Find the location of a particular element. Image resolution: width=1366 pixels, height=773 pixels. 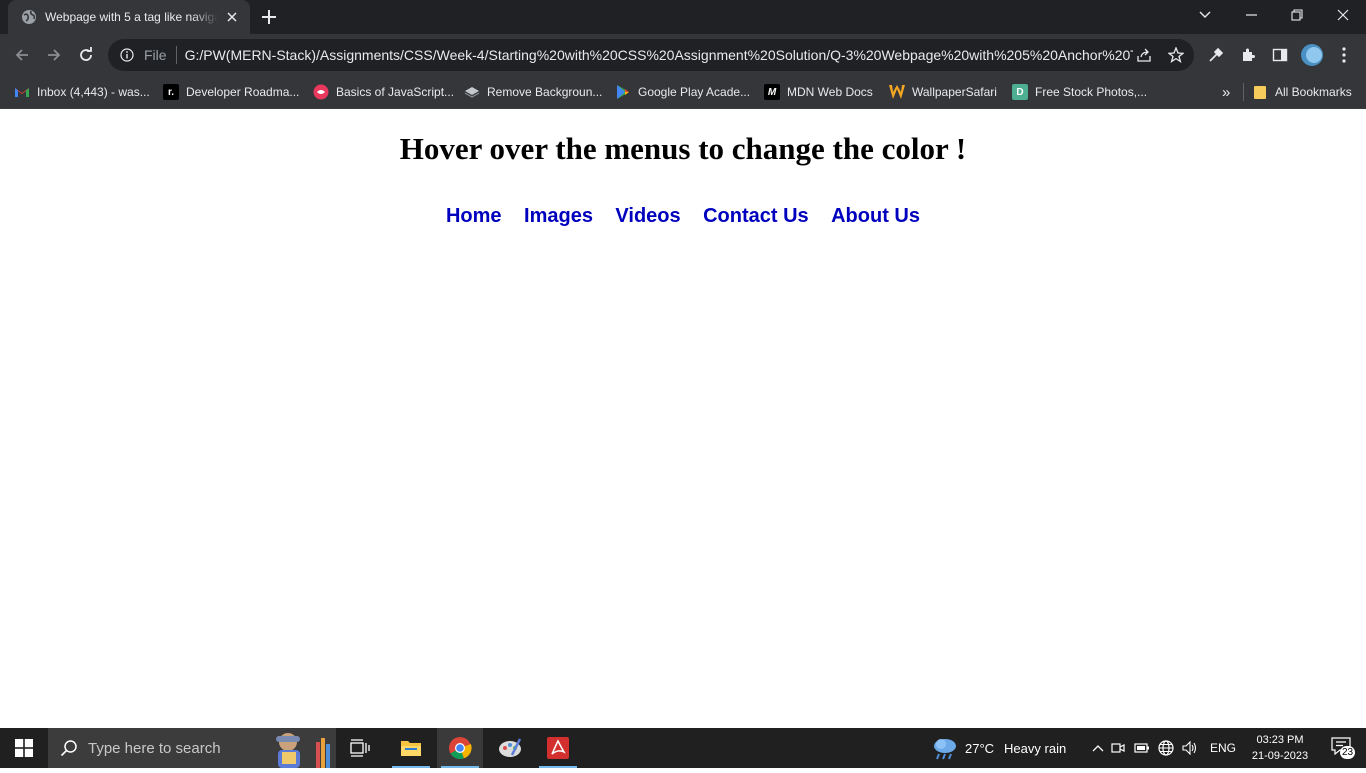

side-panel-icon is located at coordinates (1280, 55).